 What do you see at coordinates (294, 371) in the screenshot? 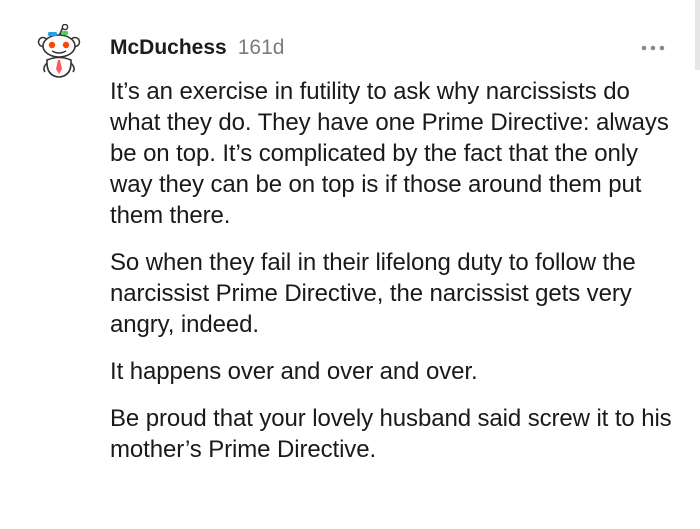
I see `comment-paragraph: It happens over and over and over.` at bounding box center [294, 371].